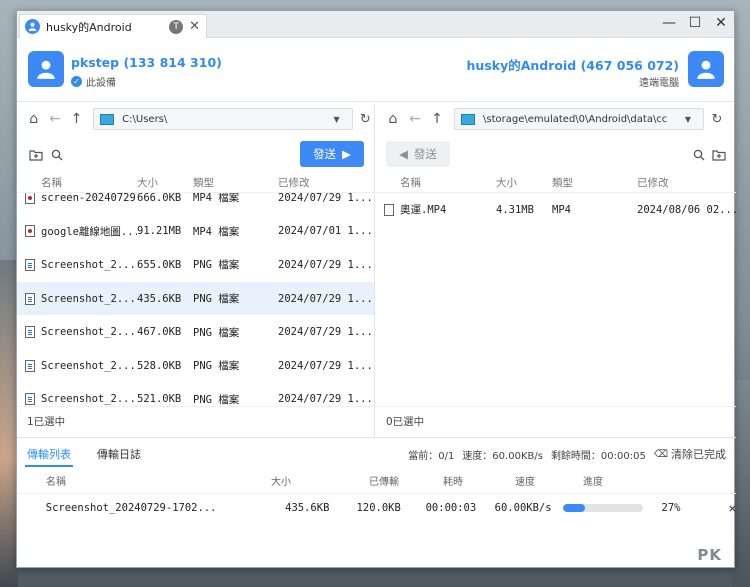 The width and height of the screenshot is (750, 587). Describe the element at coordinates (375, 24) in the screenshot. I see `title-bar: husky的Android T ✕ — ☐ ✕` at that location.